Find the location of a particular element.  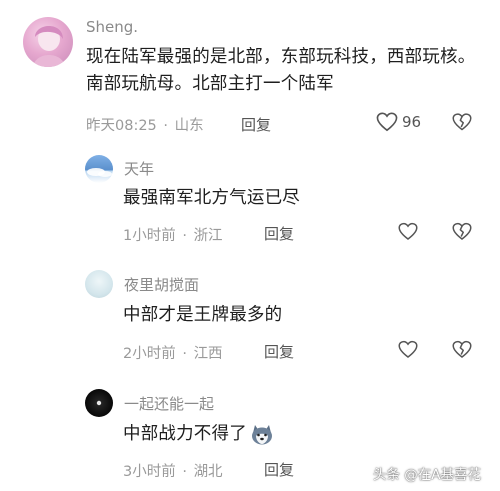

comment-meta: 昨天08:25 · 山东 is located at coordinates (145, 124).